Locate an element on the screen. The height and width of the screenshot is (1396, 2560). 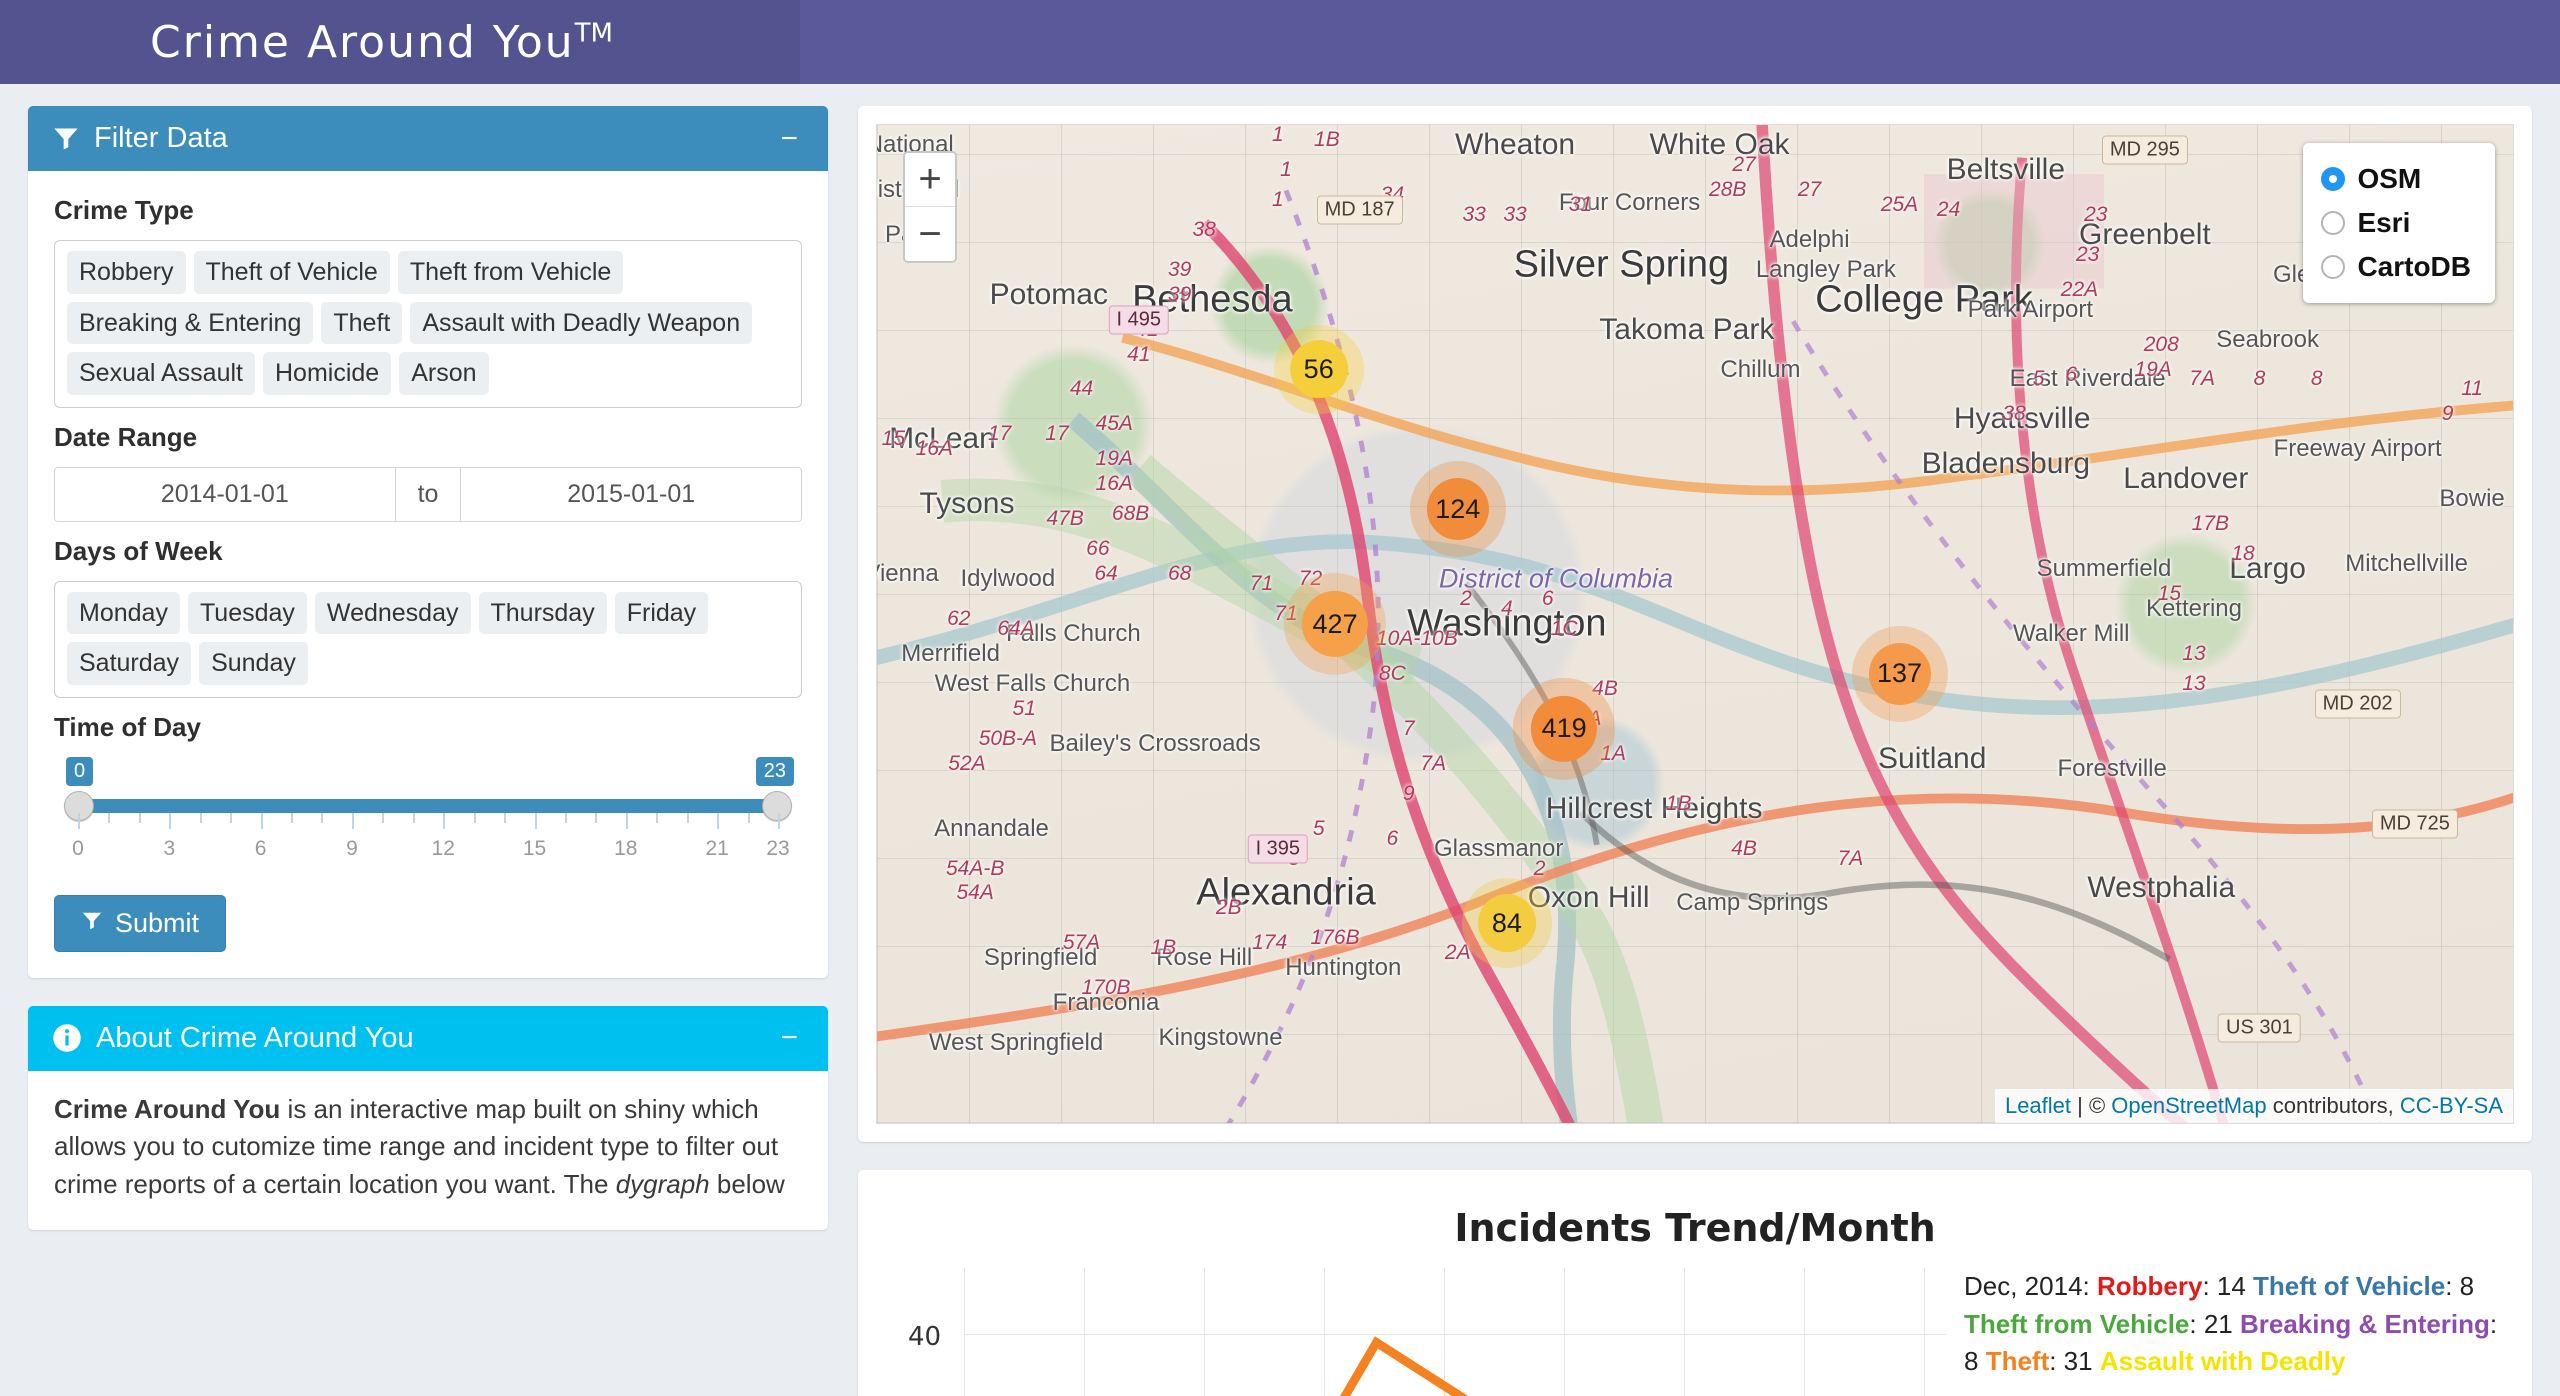
zoom-out-button: − is located at coordinates (930, 234).